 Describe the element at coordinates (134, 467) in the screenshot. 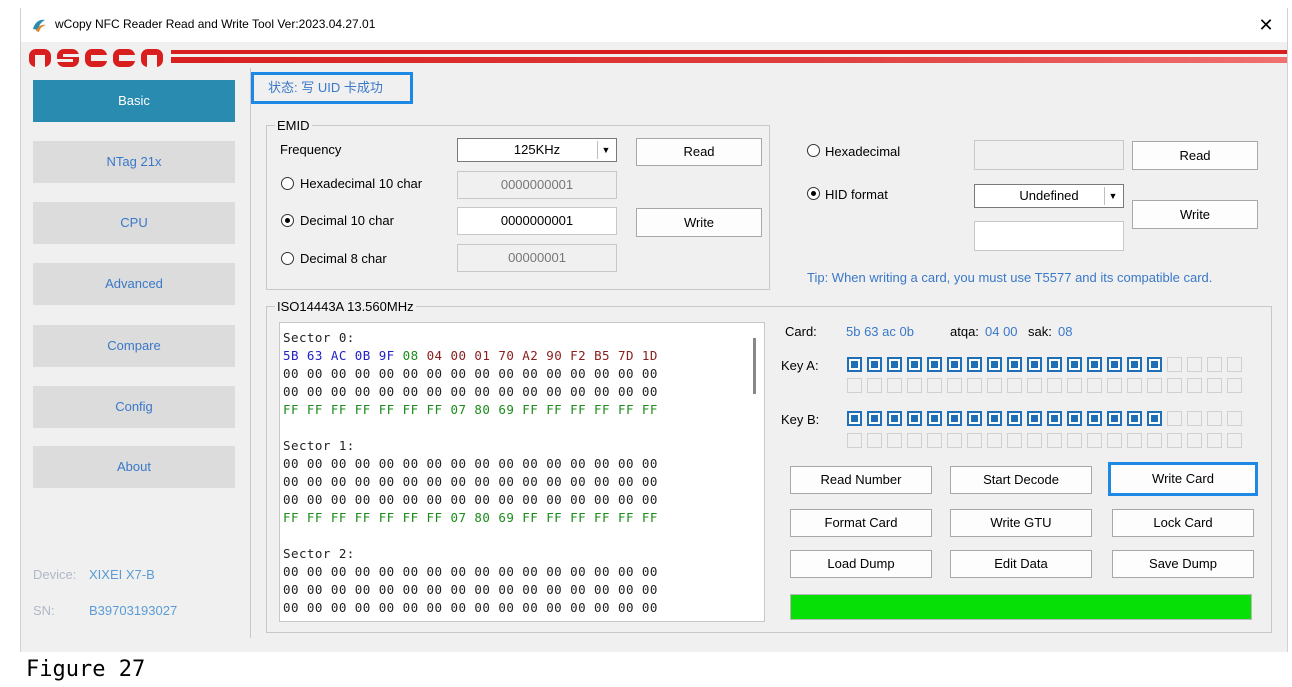

I see `nav-about: About` at that location.